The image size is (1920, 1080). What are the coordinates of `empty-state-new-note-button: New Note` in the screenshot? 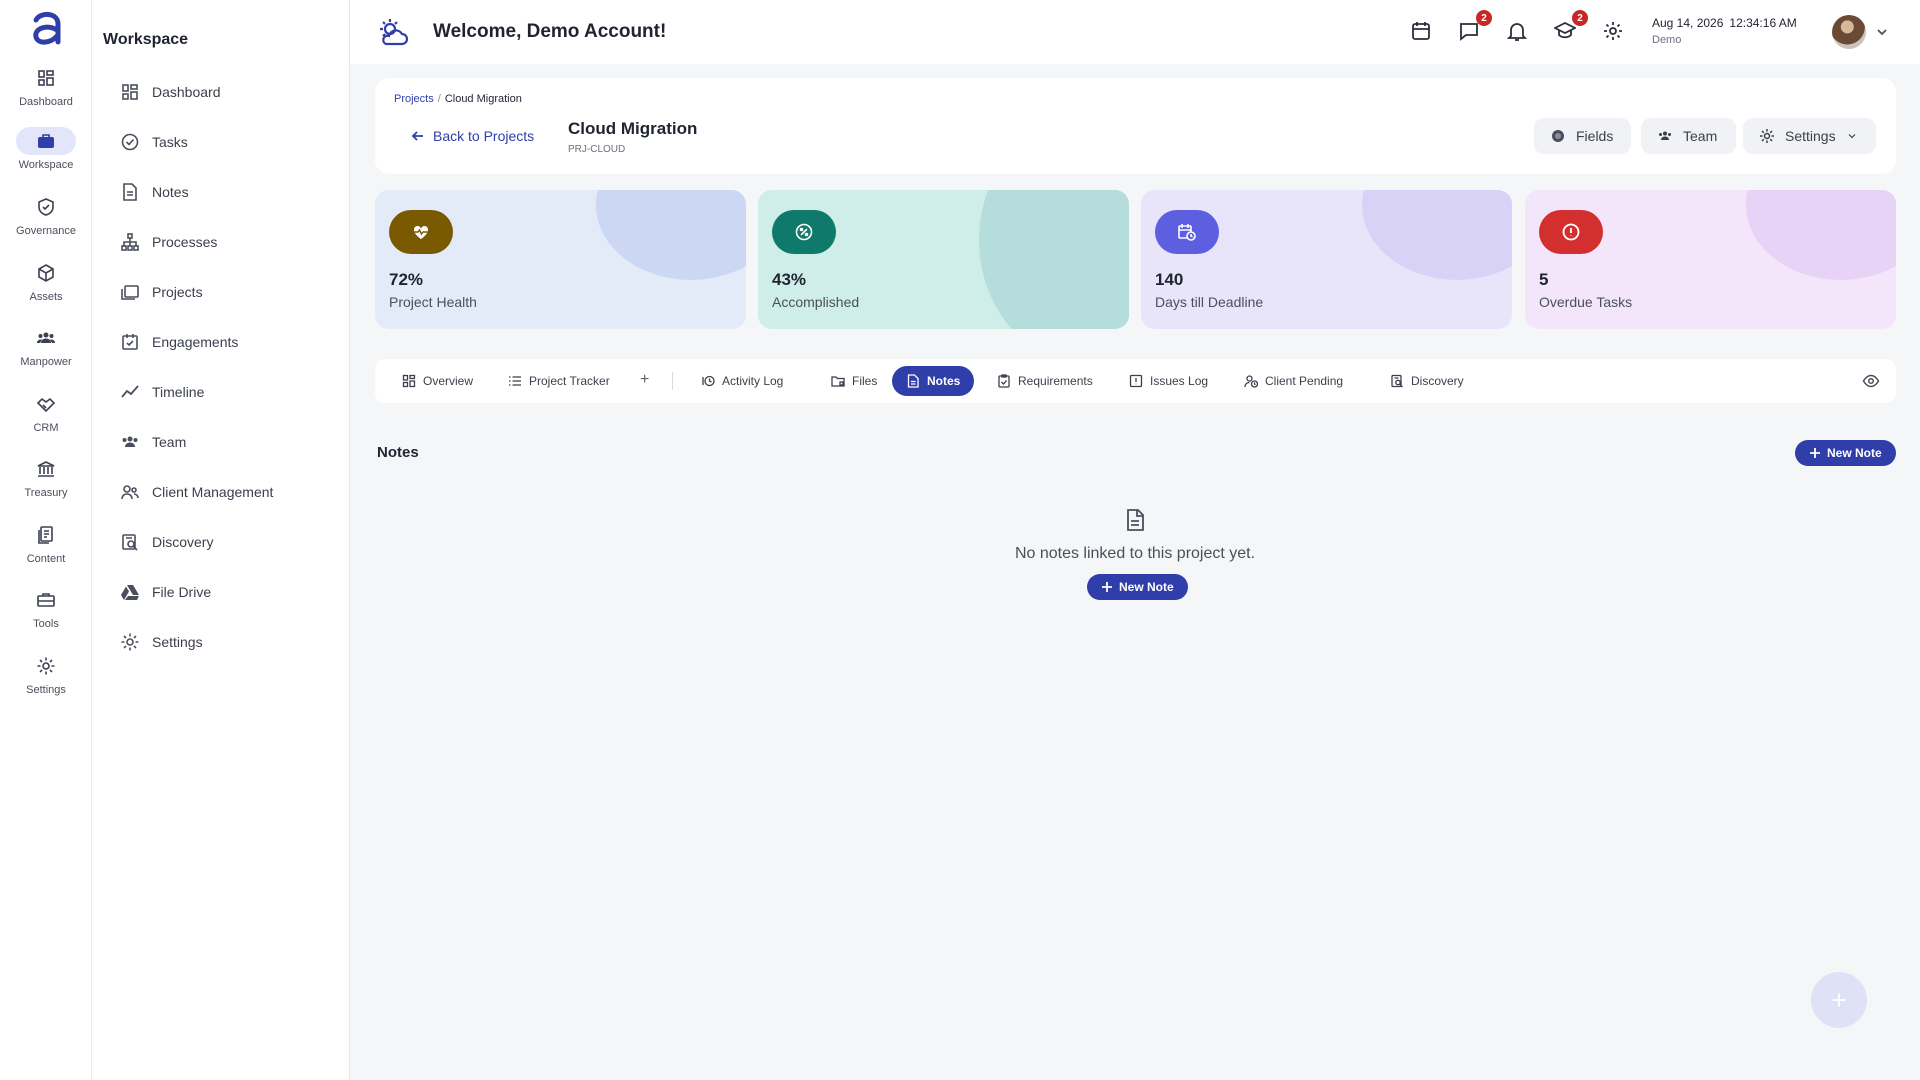 It's located at (1137, 587).